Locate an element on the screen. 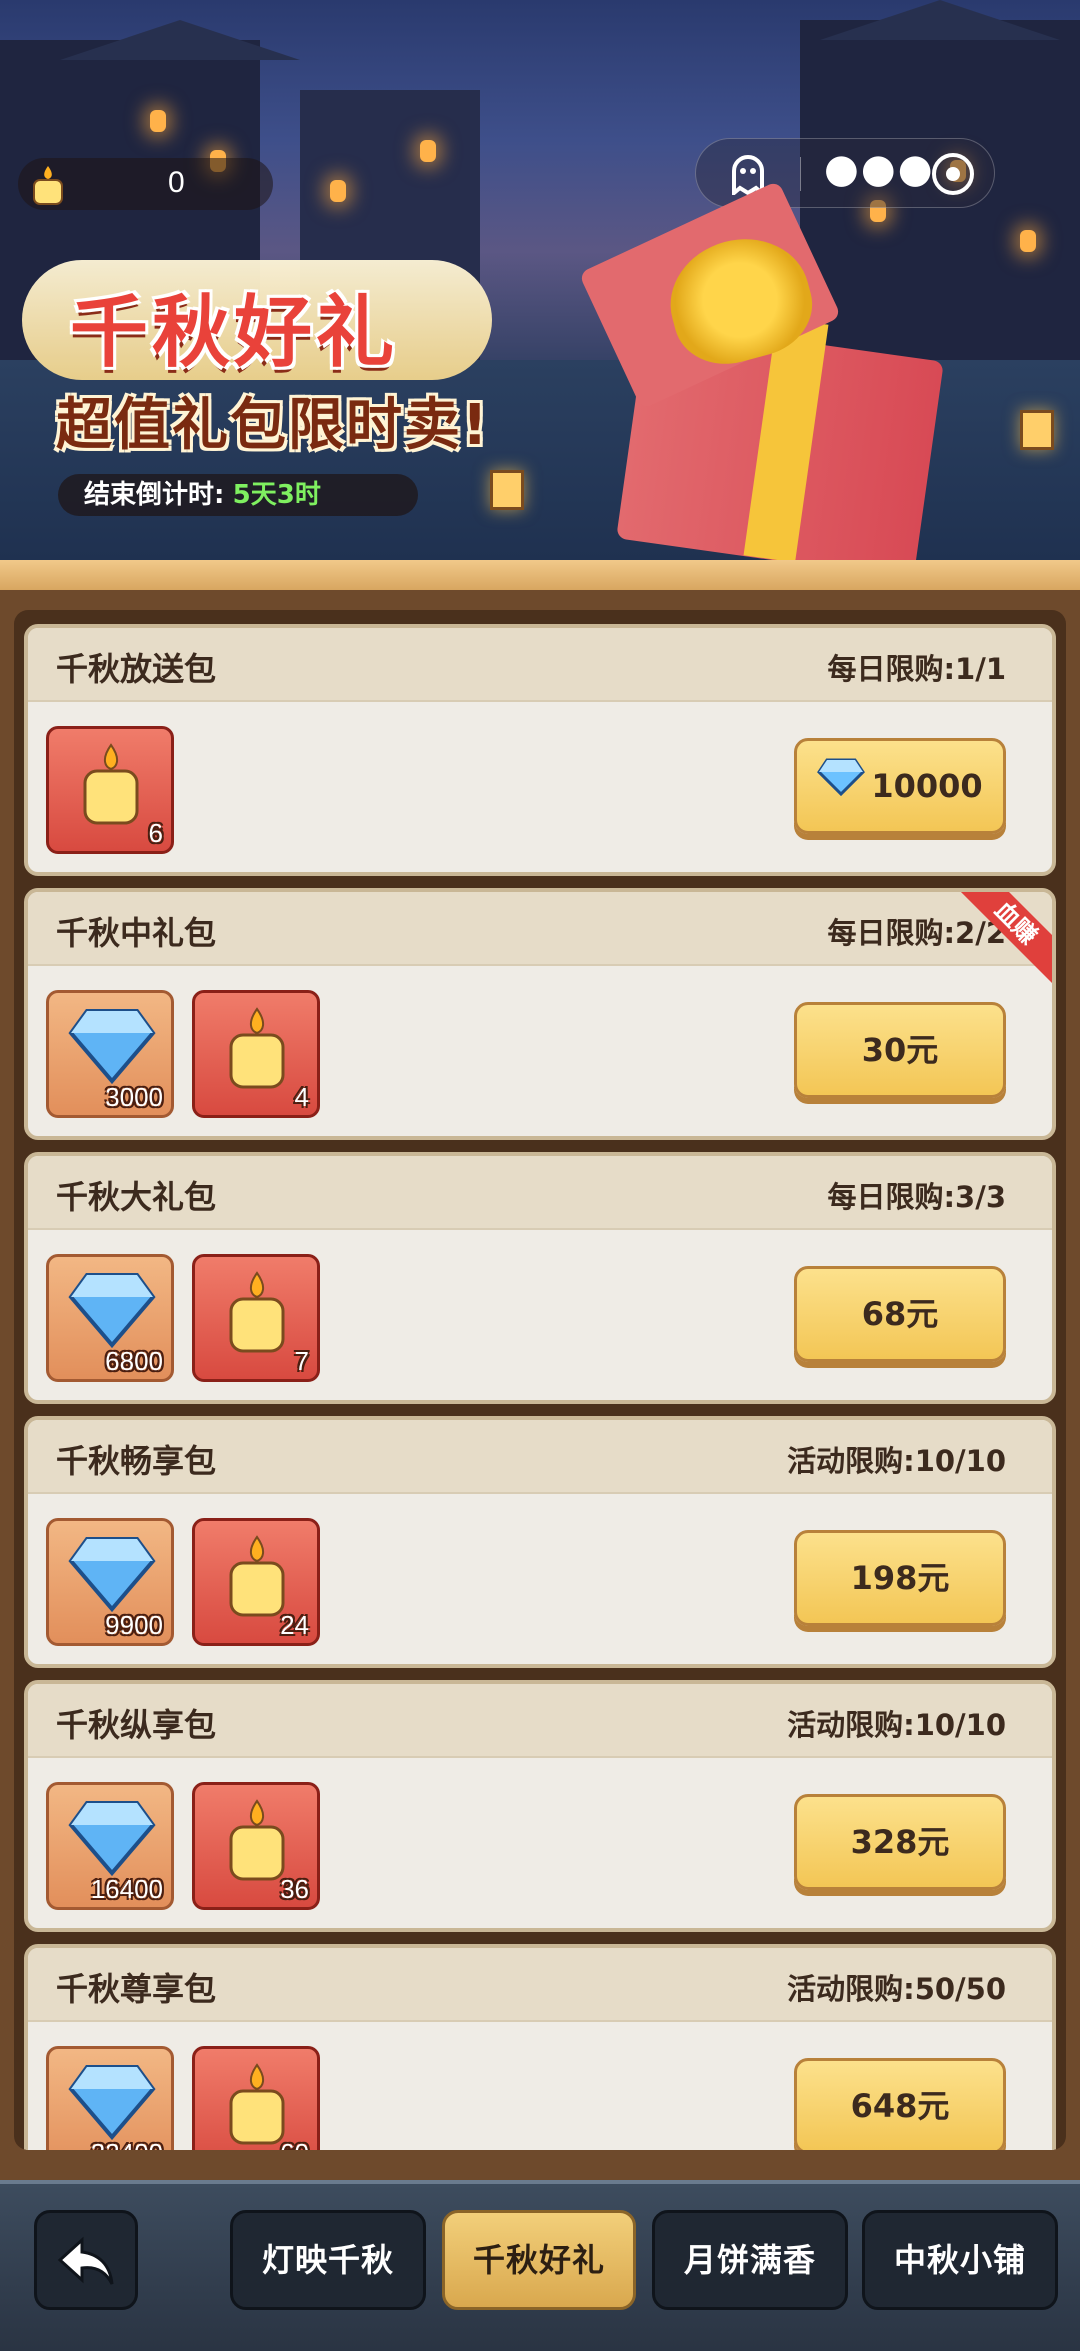 This screenshot has height=2351, width=1080. gift-box-illustration is located at coordinates (764, 370).